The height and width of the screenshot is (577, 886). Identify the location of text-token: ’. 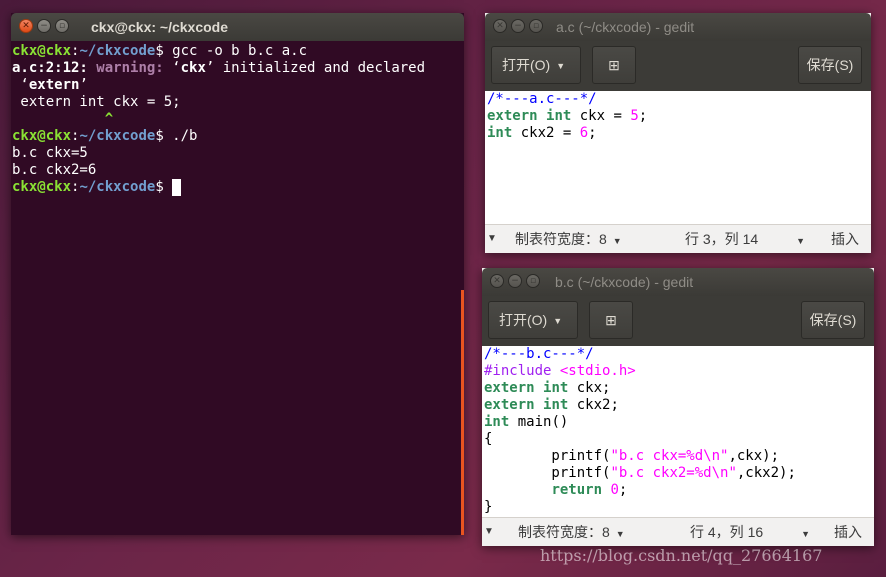
(83, 85).